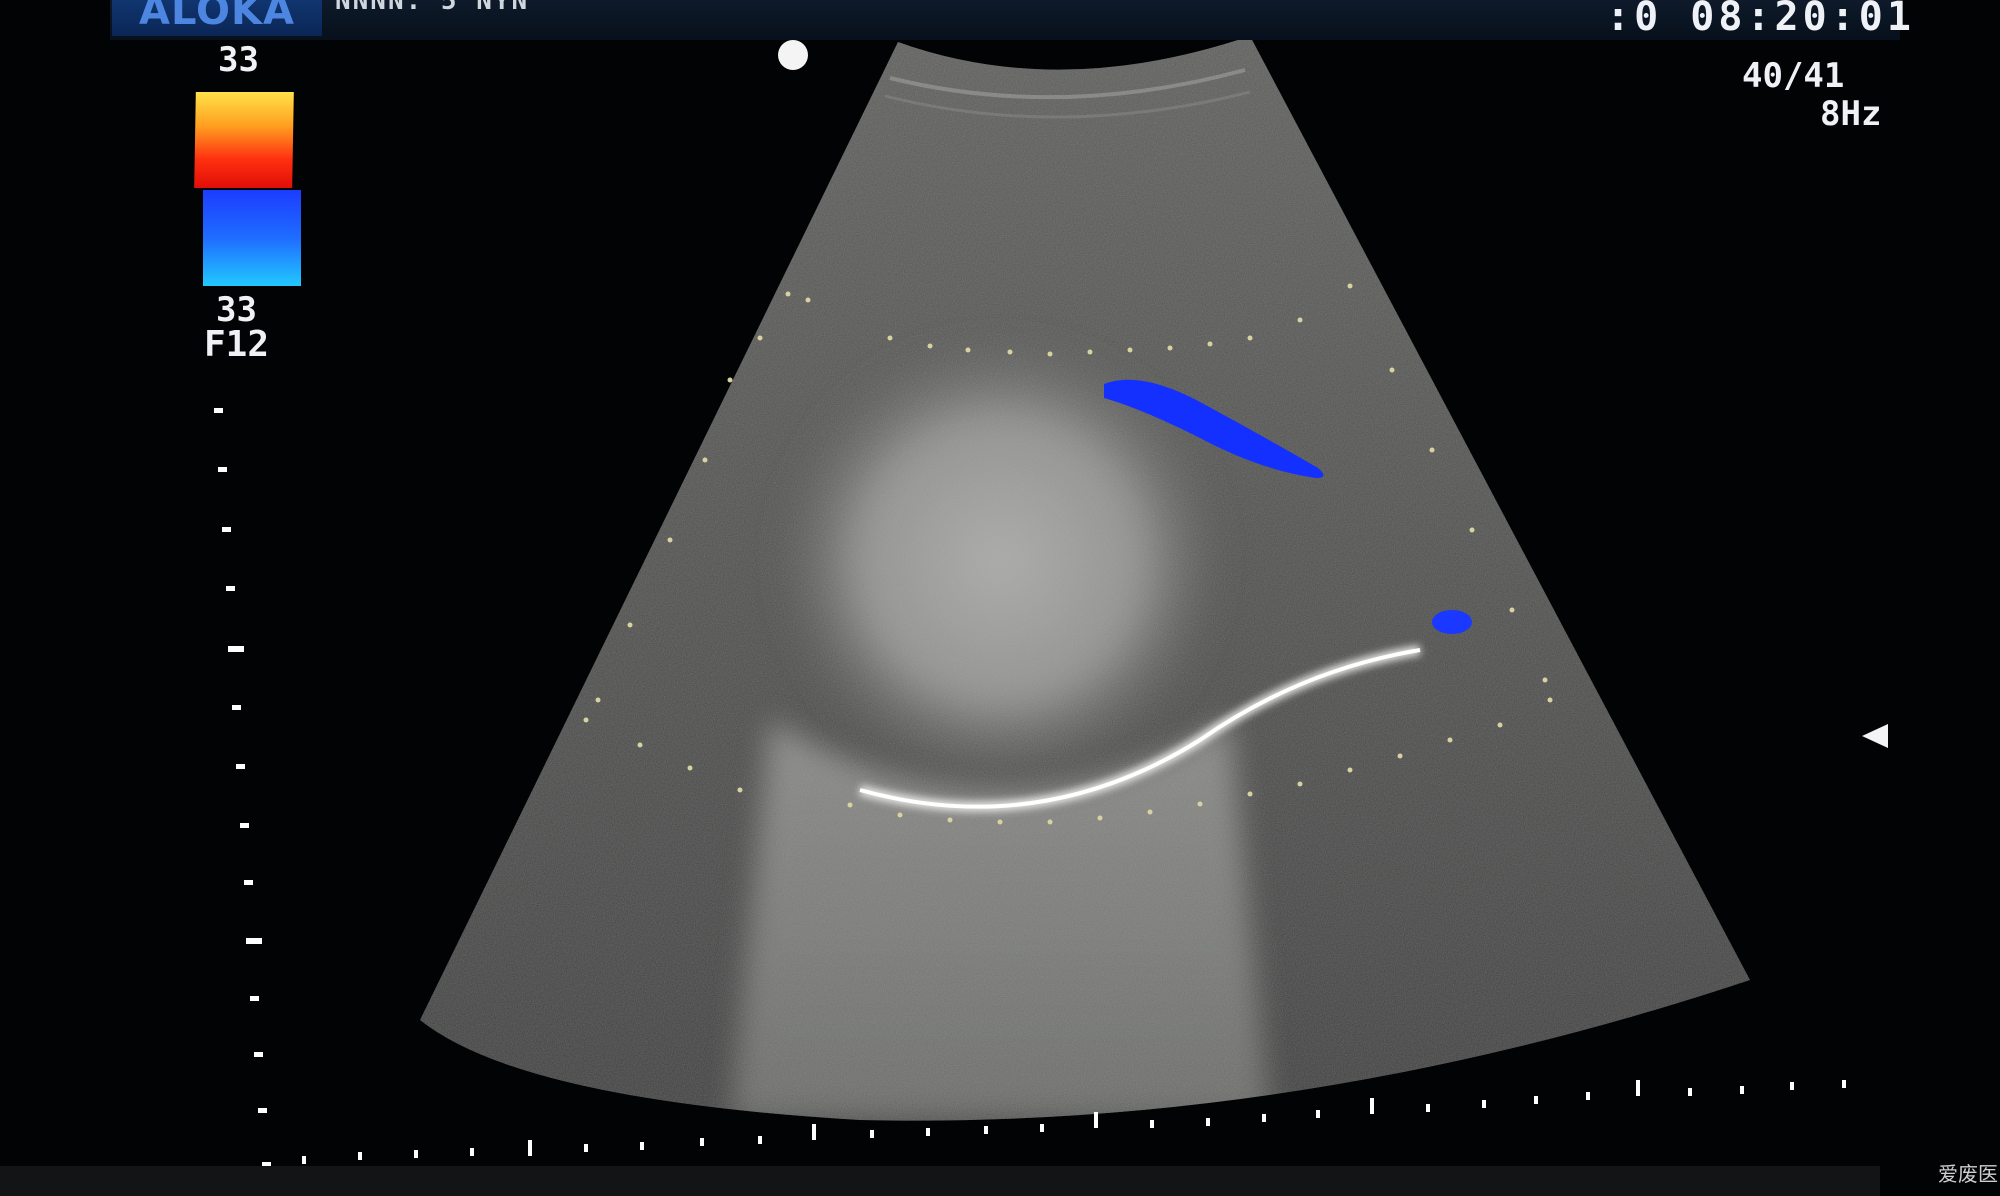 This screenshot has width=2000, height=1196. Describe the element at coordinates (1851, 114) in the screenshot. I see `frame-rate: 8Hz` at that location.